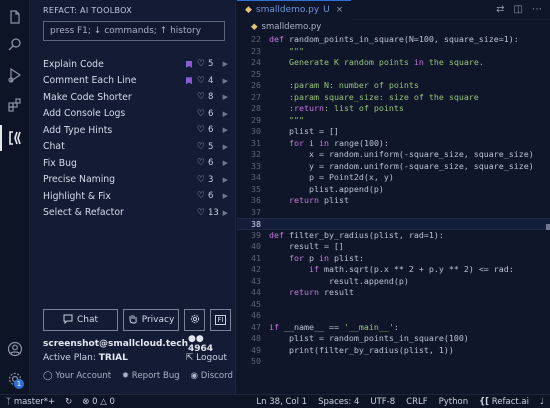  I want to click on encoding: UTF-8, so click(382, 402).